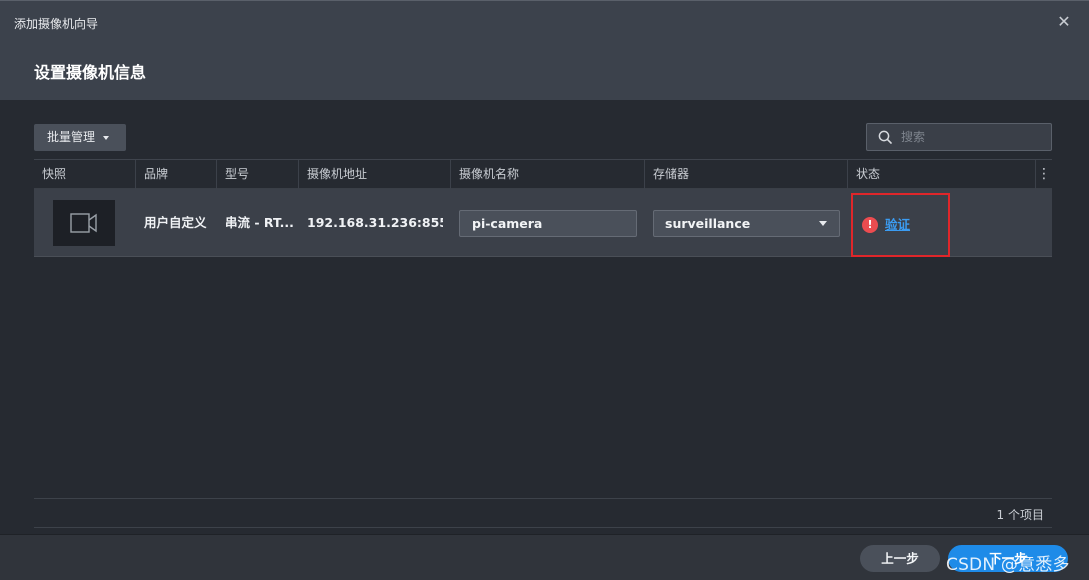 This screenshot has width=1089, height=580. What do you see at coordinates (547, 174) in the screenshot?
I see `column-name: 摄像机名称` at bounding box center [547, 174].